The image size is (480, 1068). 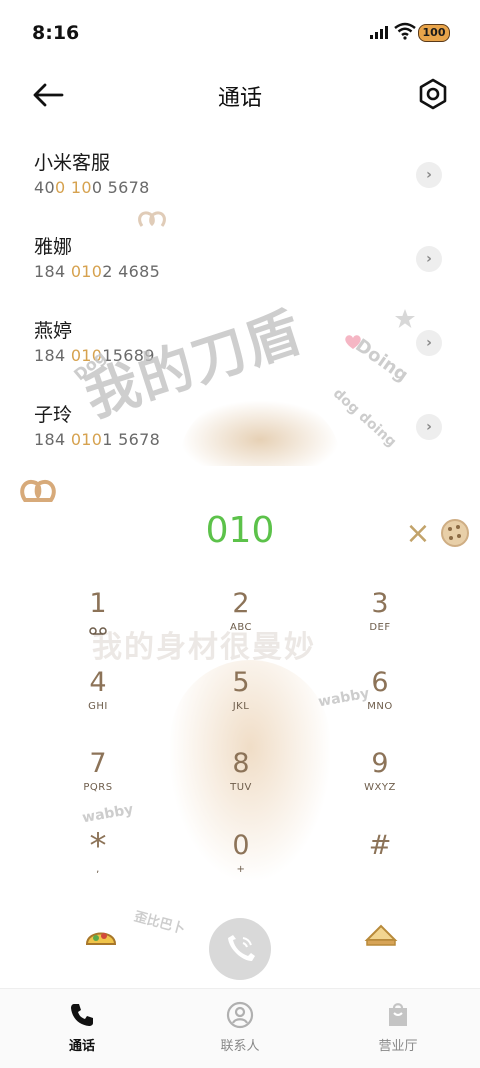 I want to click on list-item: 小米客服 400 100 5678 ›, so click(x=240, y=182).